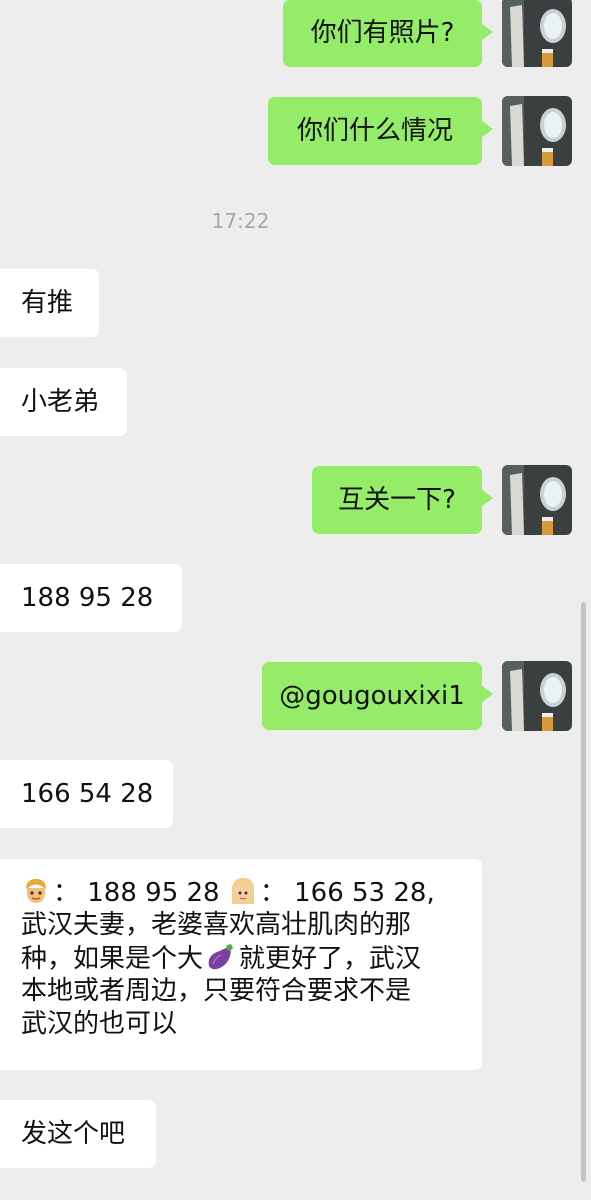  Describe the element at coordinates (240, 221) in the screenshot. I see `message-timestamp: 17:22` at that location.